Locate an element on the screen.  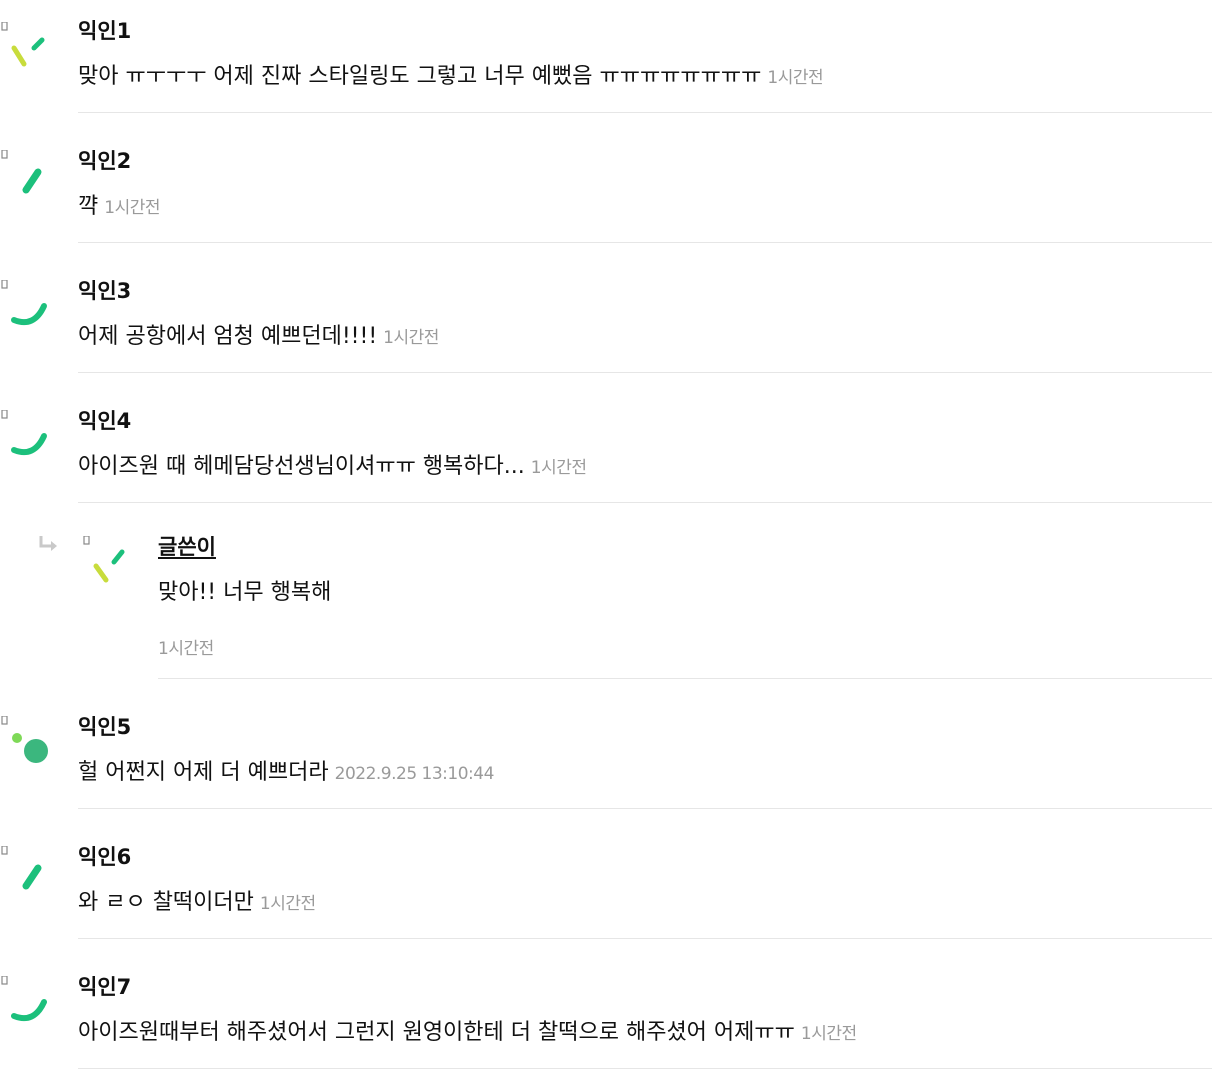
comment-body: 와 ㄹㅇ 찰떡이더만 1시간전 is located at coordinates (197, 903).